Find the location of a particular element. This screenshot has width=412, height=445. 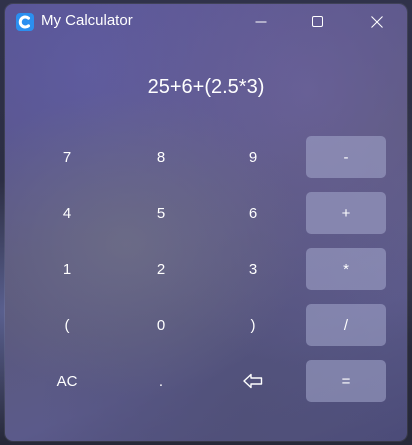

key-2: 2 is located at coordinates (161, 269).